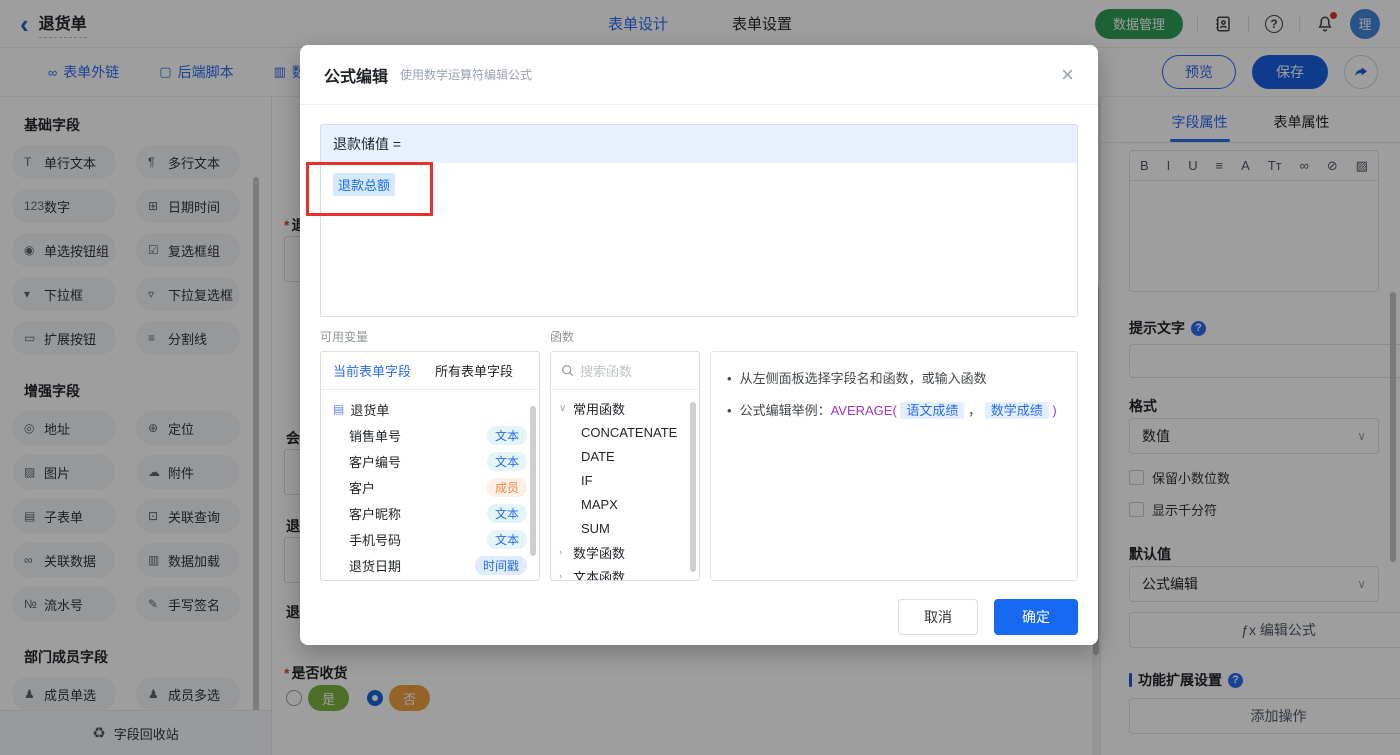 The image size is (1400, 755). Describe the element at coordinates (567, 370) in the screenshot. I see `search-icon` at that location.